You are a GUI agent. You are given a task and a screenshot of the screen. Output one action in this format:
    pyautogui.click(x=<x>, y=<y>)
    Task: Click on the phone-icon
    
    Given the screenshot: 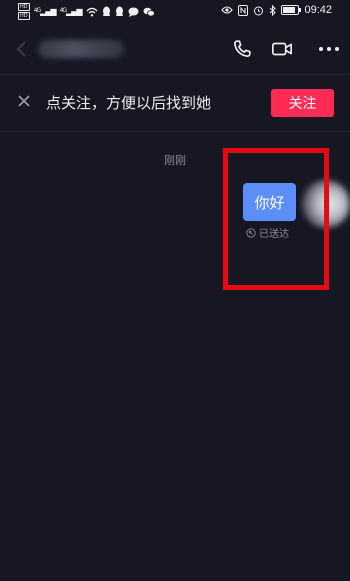 What is the action you would take?
    pyautogui.click(x=242, y=48)
    